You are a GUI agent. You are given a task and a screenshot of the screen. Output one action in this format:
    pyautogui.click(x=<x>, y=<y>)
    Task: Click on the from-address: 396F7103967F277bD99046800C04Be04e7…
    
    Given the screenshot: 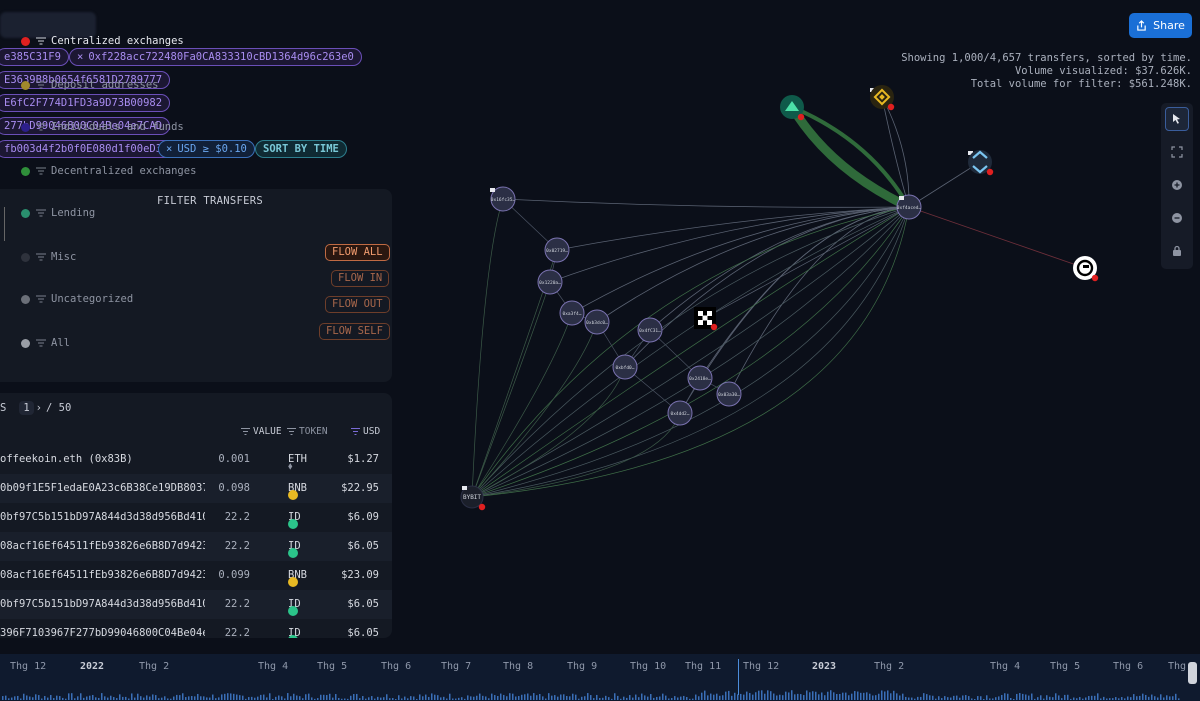 What is the action you would take?
    pyautogui.click(x=102, y=632)
    